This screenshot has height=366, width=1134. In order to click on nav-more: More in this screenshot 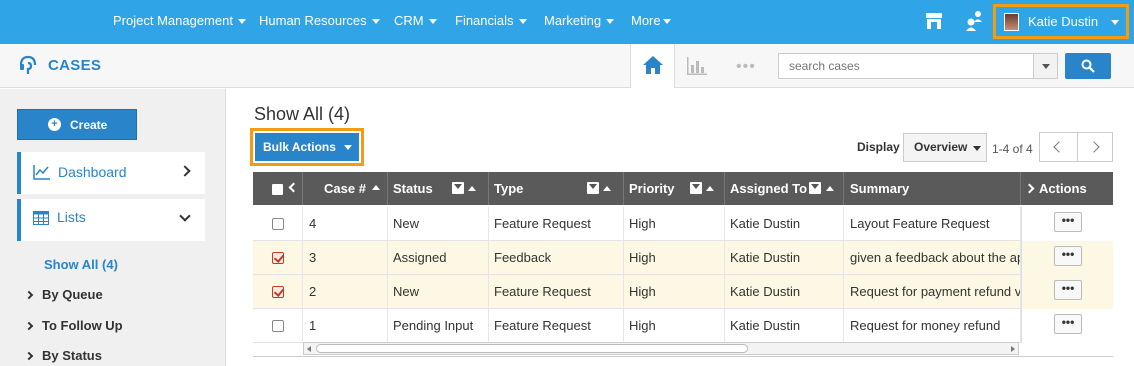, I will do `click(651, 22)`.